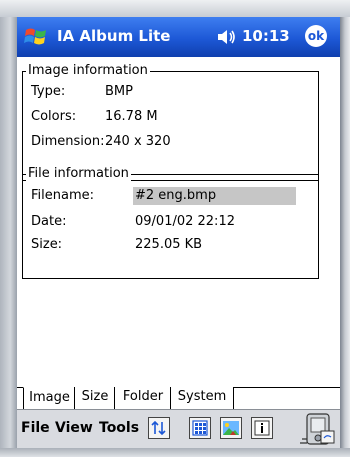 The height and width of the screenshot is (457, 350). I want to click on command-bar: File View Tools, so click(178, 428).